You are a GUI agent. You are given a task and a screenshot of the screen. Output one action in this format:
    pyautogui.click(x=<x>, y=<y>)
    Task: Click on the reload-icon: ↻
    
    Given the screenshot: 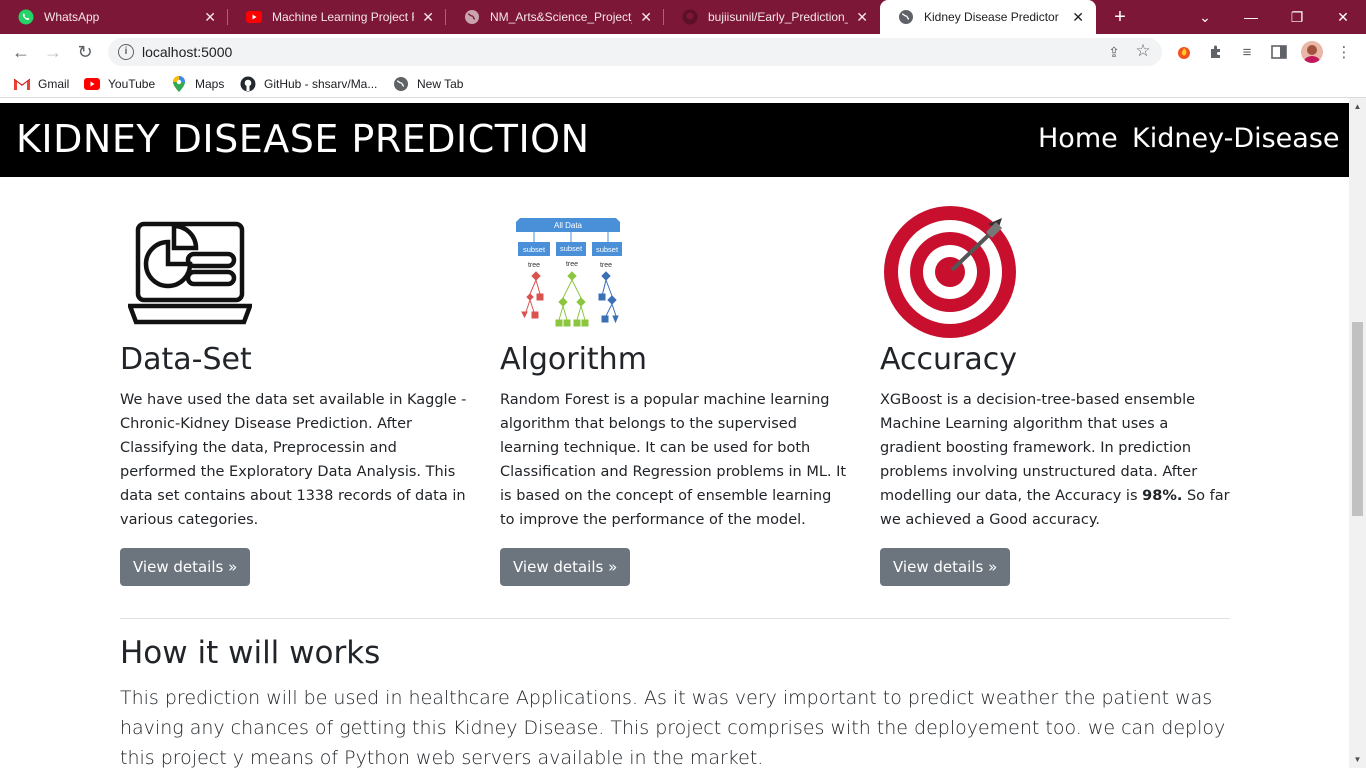 What is the action you would take?
    pyautogui.click(x=85, y=52)
    